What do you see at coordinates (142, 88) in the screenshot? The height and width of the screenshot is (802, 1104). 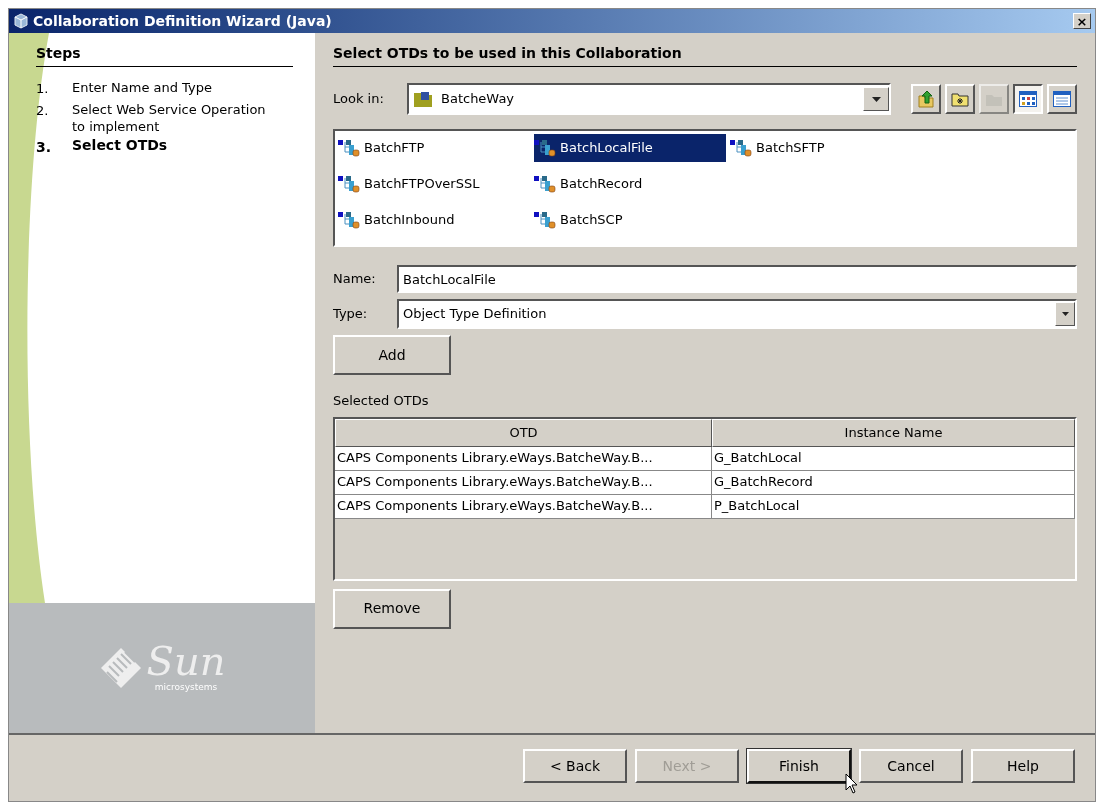 I see `step-label: Enter Name and Type` at bounding box center [142, 88].